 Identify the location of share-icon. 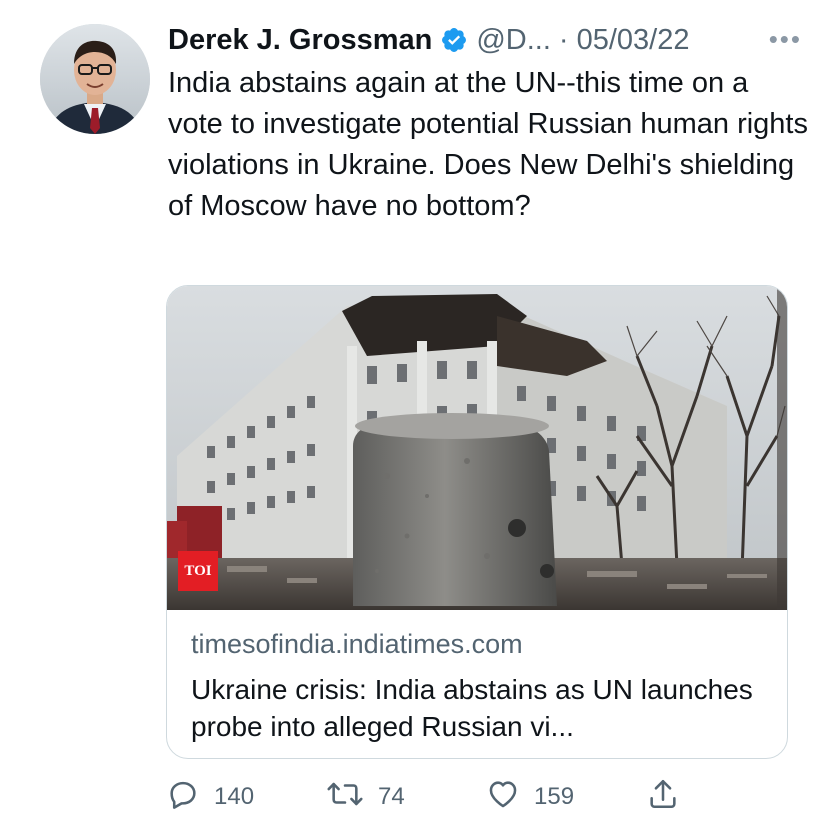
(670, 797).